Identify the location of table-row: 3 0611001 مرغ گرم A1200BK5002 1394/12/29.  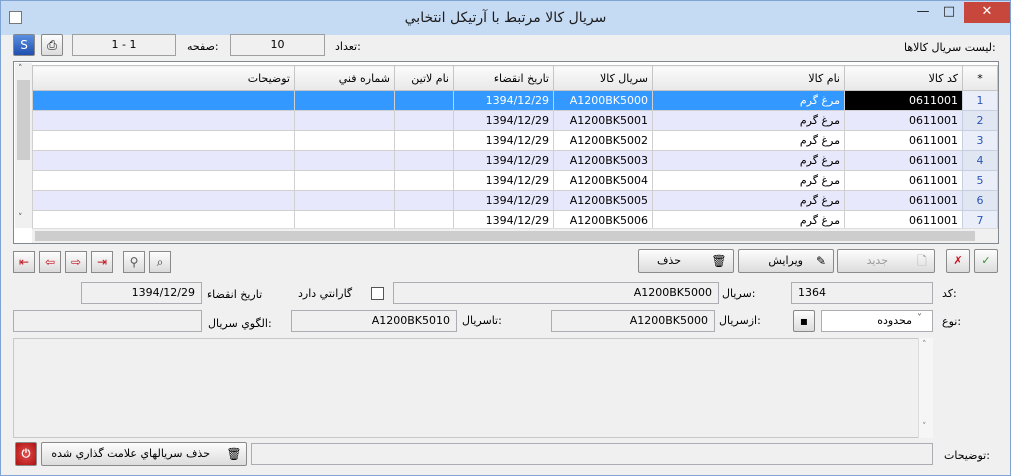
(515, 140).